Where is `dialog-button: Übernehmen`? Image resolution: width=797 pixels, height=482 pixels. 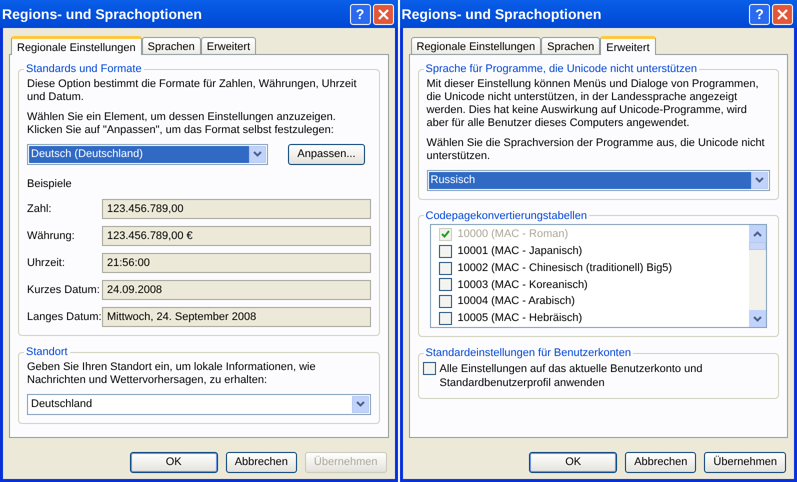 dialog-button: Übernehmen is located at coordinates (745, 462).